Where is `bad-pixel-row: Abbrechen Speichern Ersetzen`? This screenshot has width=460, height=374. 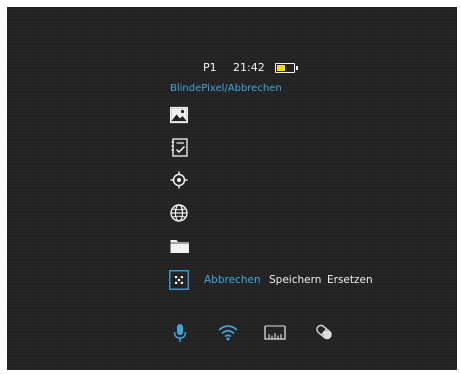
bad-pixel-row: Abbrechen Speichern Ersetzen is located at coordinates (232, 280).